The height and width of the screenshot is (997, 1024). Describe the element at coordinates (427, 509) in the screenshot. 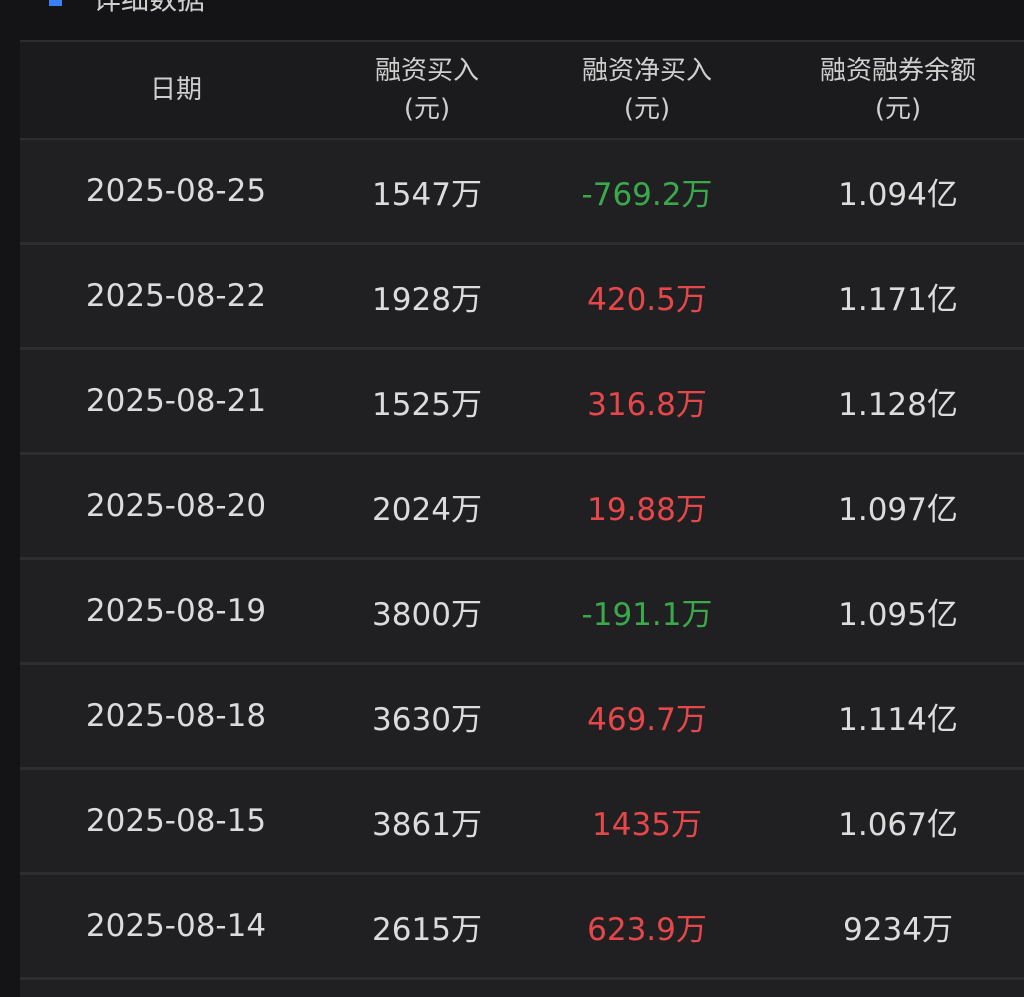

I see `cell-margin-buy: 2024万` at that location.